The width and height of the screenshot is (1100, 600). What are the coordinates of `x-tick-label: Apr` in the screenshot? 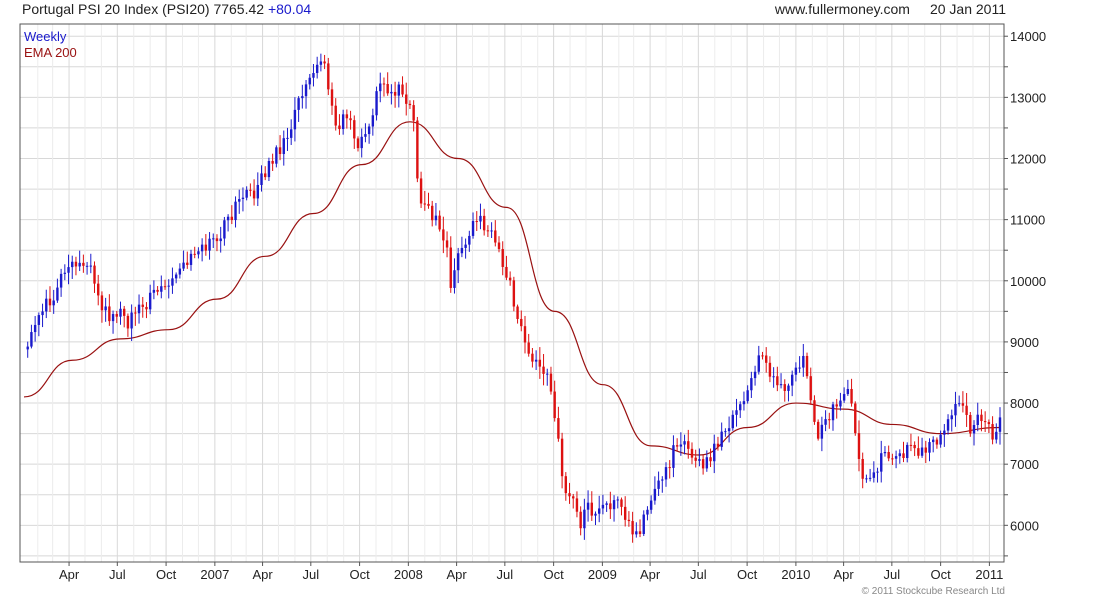 It's located at (262, 574).